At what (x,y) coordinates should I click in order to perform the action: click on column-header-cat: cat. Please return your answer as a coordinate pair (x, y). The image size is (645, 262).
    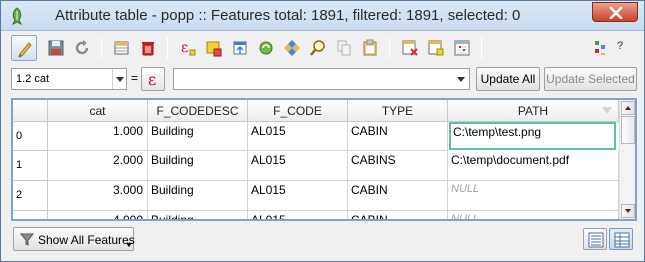
    Looking at the image, I should click on (98, 111).